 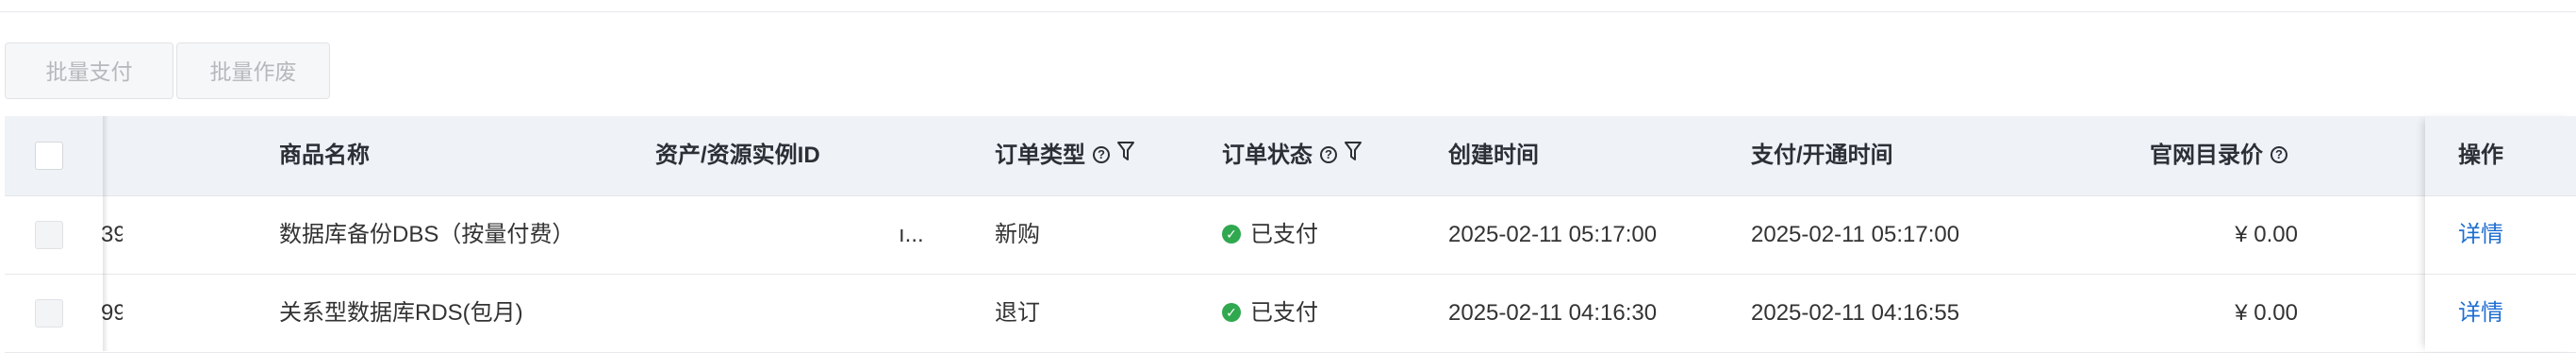 What do you see at coordinates (1822, 155) in the screenshot?
I see `header-paid-time: 支付/开通时间` at bounding box center [1822, 155].